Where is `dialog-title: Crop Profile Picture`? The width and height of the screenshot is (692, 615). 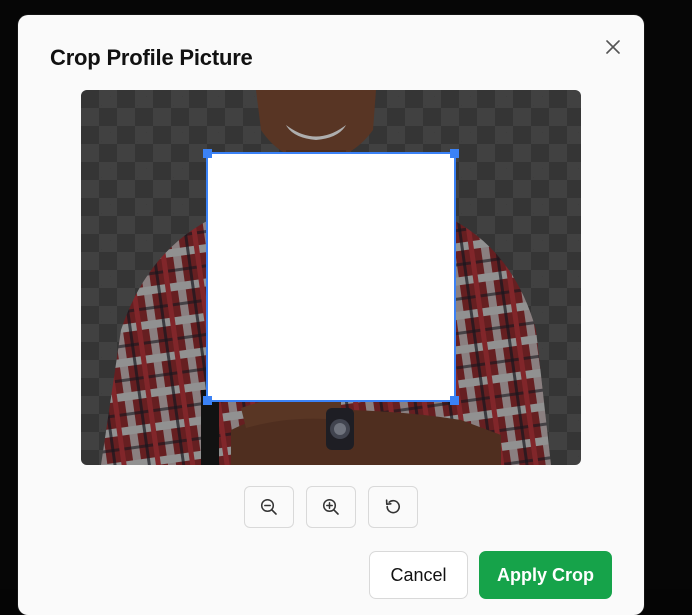 dialog-title: Crop Profile Picture is located at coordinates (151, 57).